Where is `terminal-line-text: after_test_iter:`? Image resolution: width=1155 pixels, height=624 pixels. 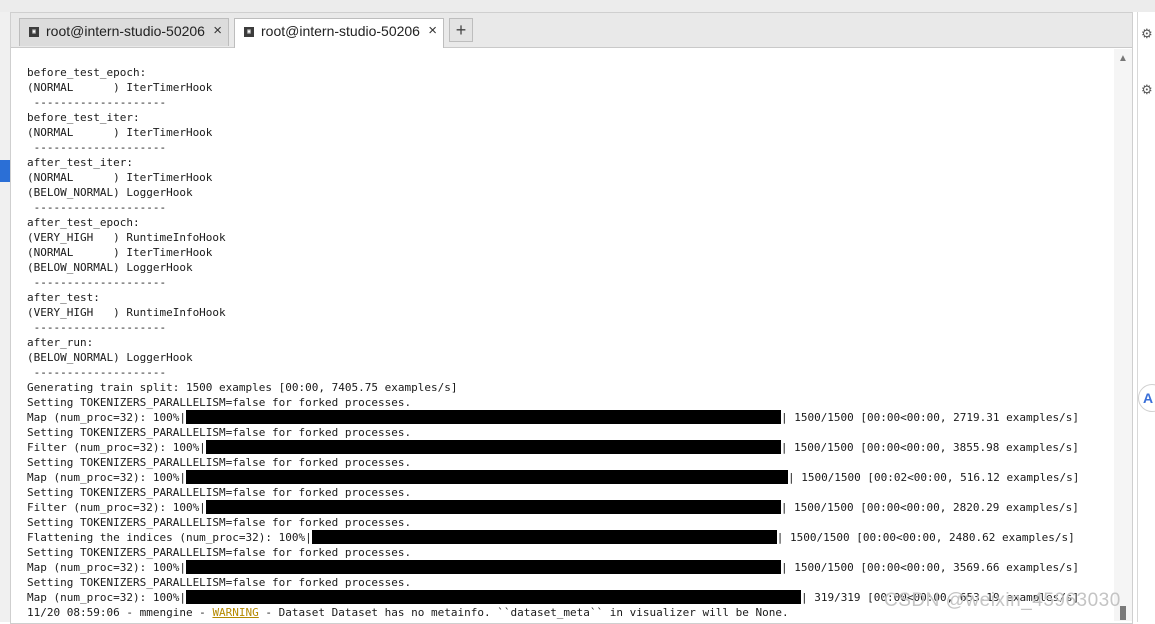 terminal-line-text: after_test_iter: is located at coordinates (80, 162).